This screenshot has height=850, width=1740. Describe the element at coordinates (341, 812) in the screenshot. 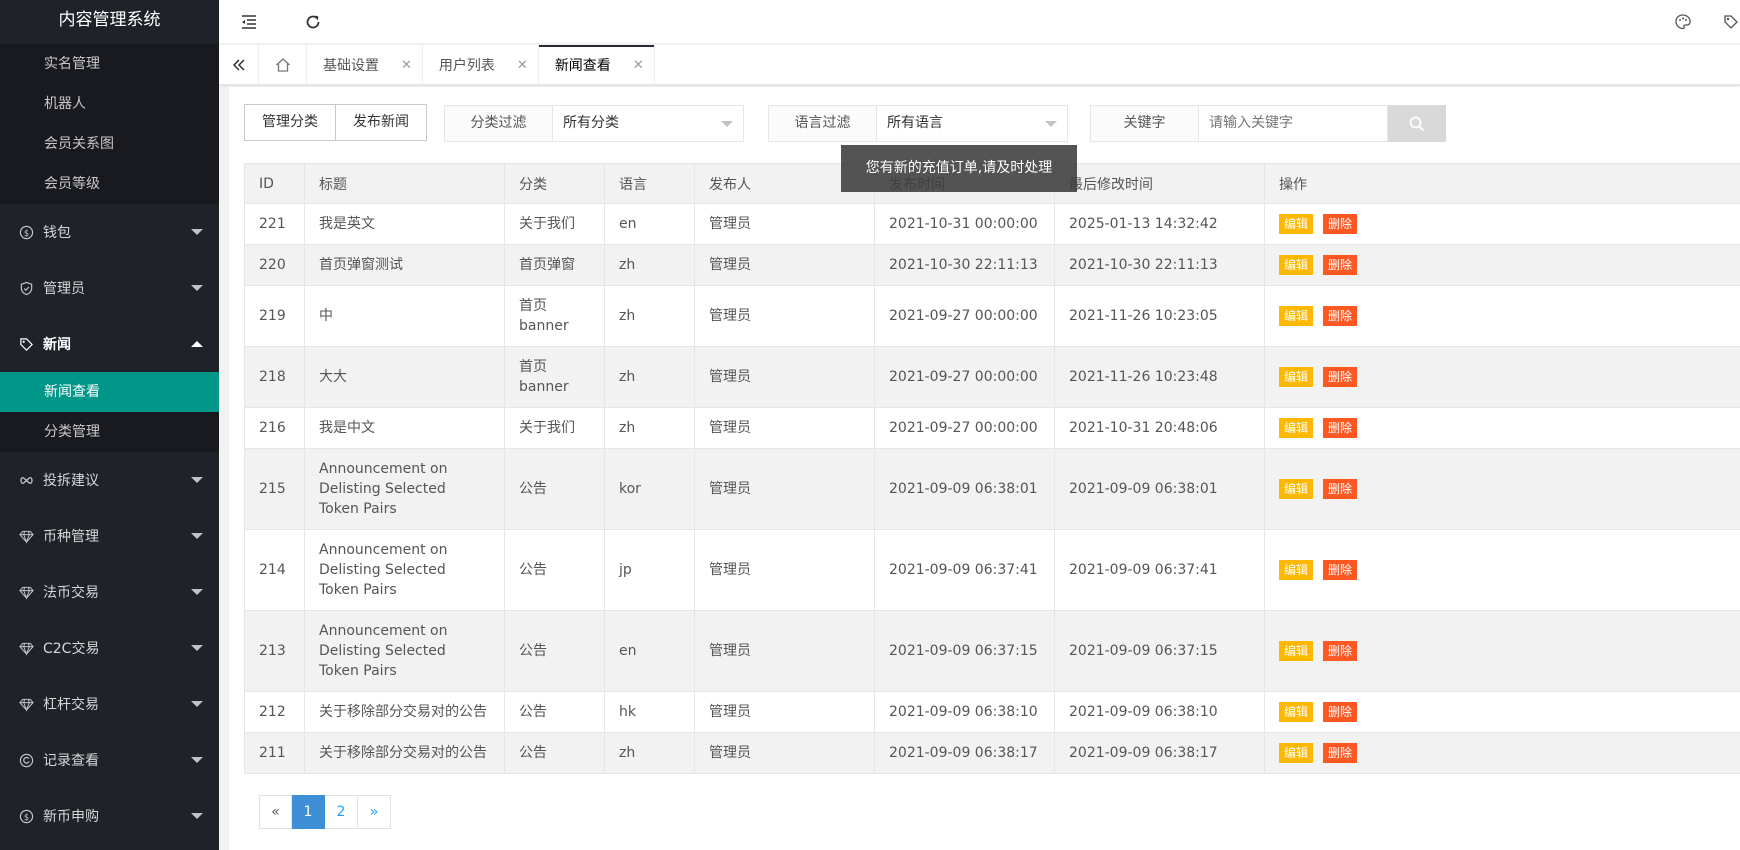

I see `pagination-page-2: 2` at that location.